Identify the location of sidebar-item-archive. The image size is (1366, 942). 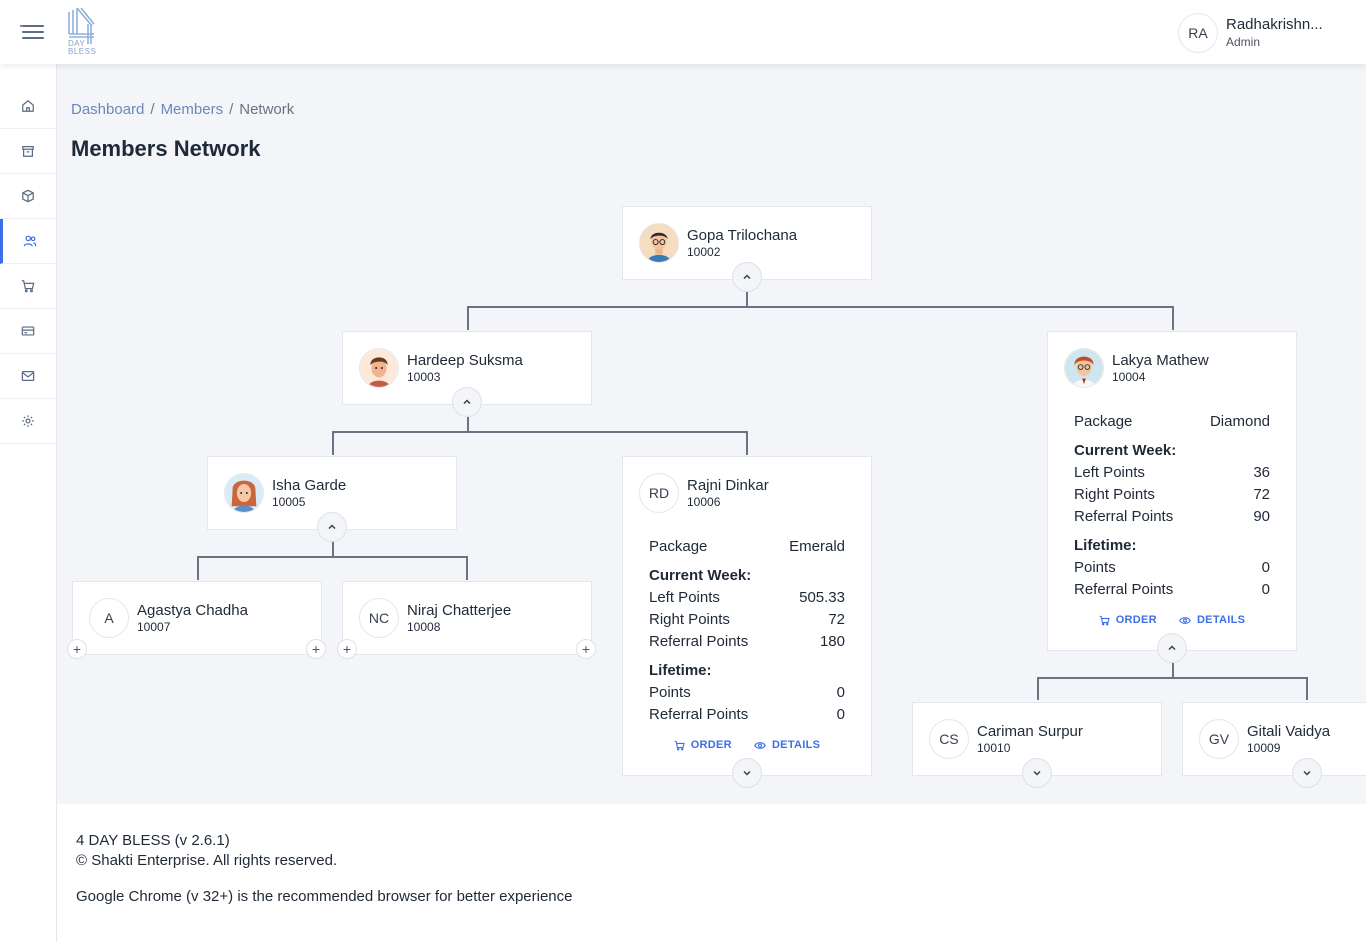
(28, 151).